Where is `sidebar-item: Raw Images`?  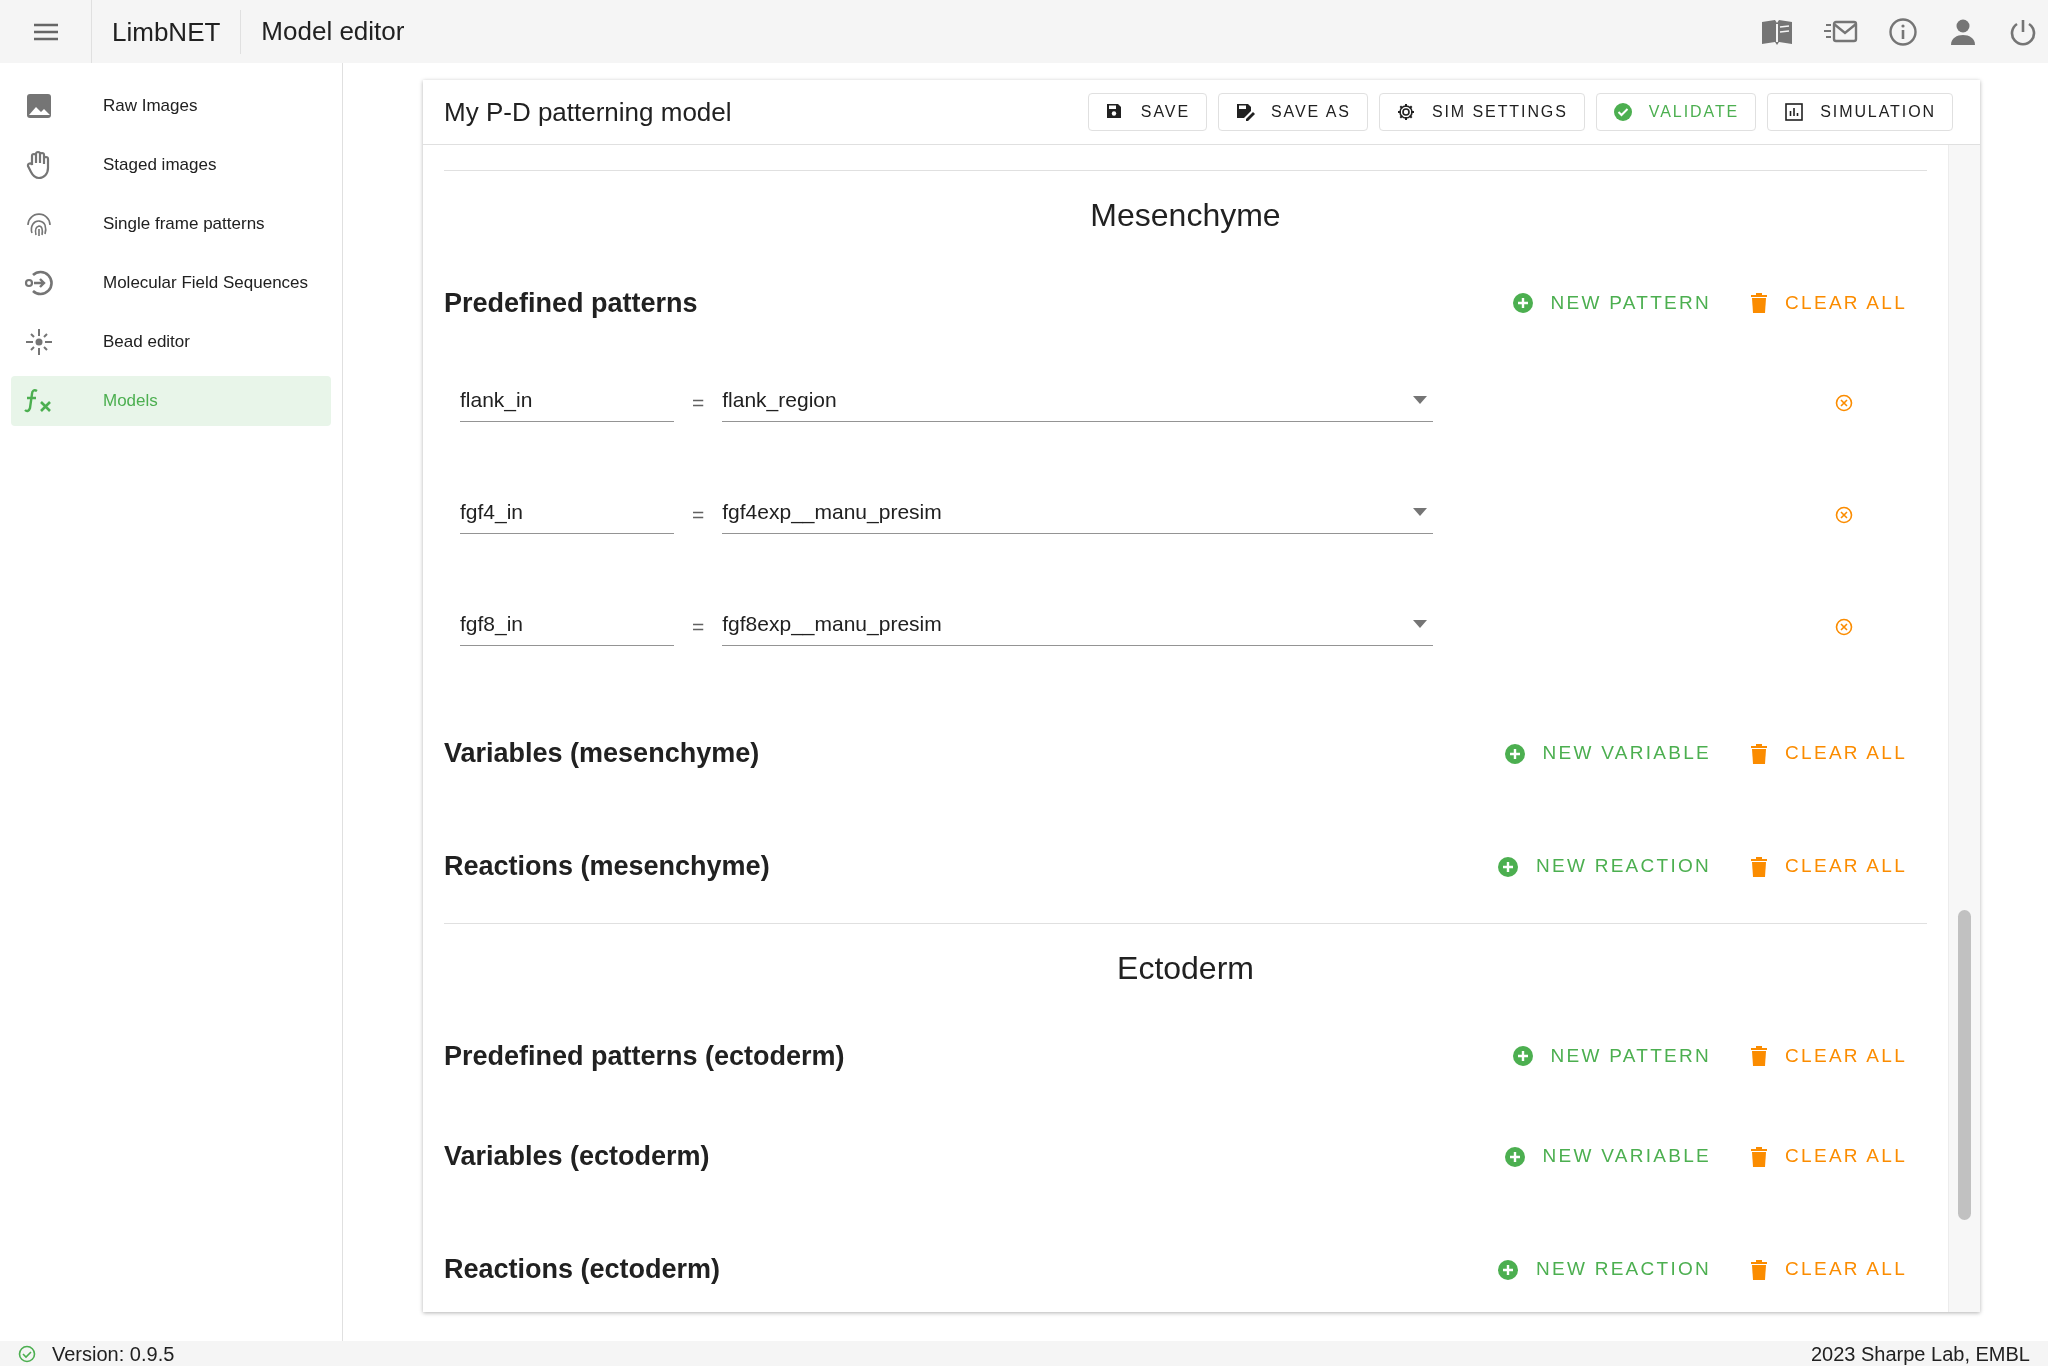
sidebar-item: Raw Images is located at coordinates (171, 106).